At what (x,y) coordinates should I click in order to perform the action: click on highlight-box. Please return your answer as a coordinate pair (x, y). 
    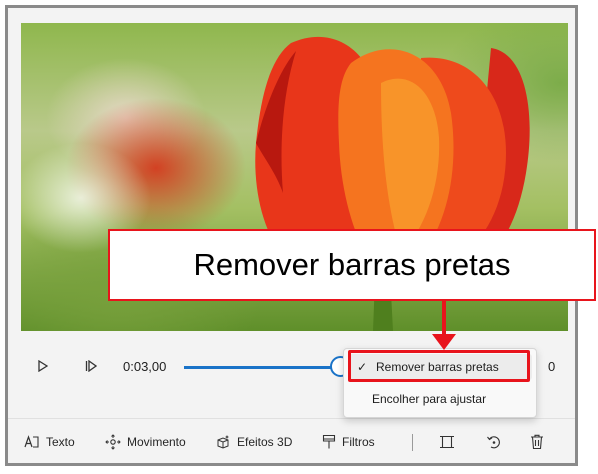
    Looking at the image, I should click on (439, 366).